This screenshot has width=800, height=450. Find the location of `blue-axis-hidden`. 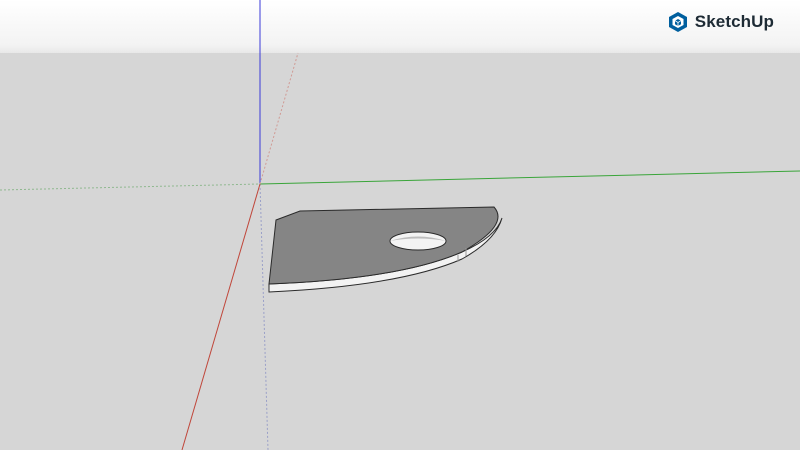

blue-axis-hidden is located at coordinates (264, 316).